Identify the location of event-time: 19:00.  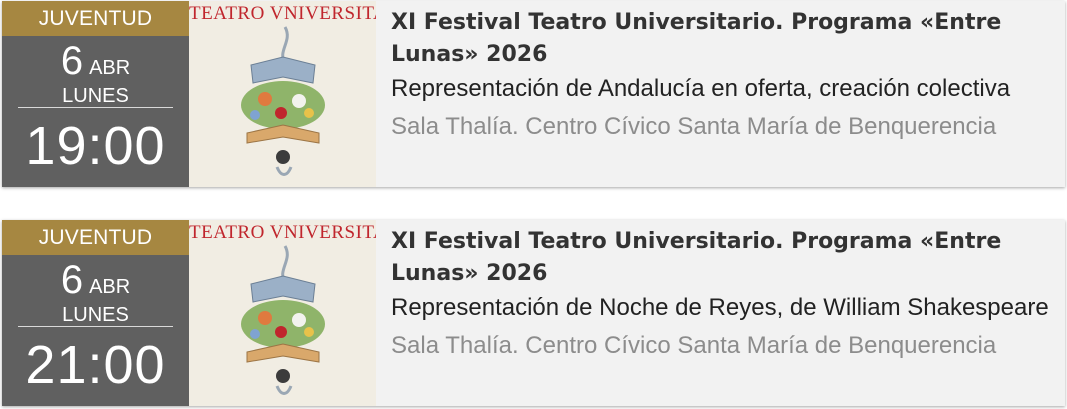
(95, 146).